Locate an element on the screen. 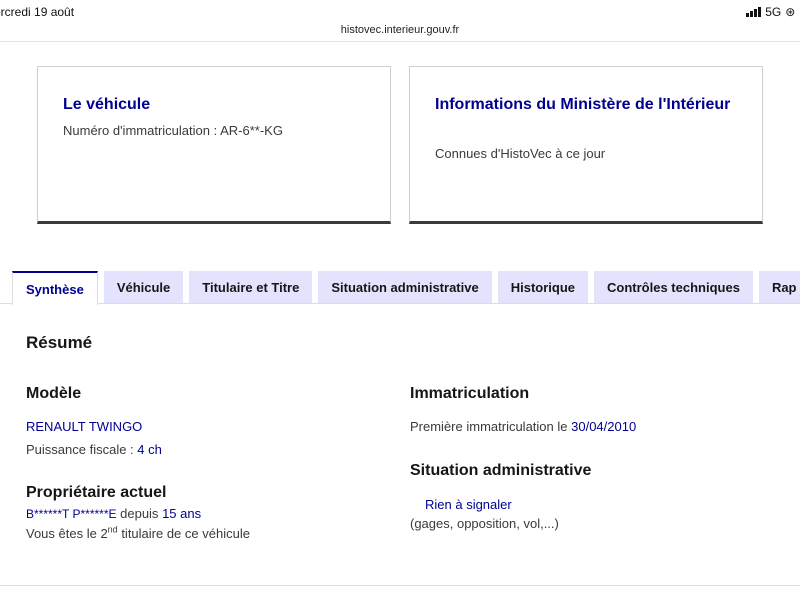 This screenshot has height=600, width=800. owner-since-label: depuis is located at coordinates (139, 513).